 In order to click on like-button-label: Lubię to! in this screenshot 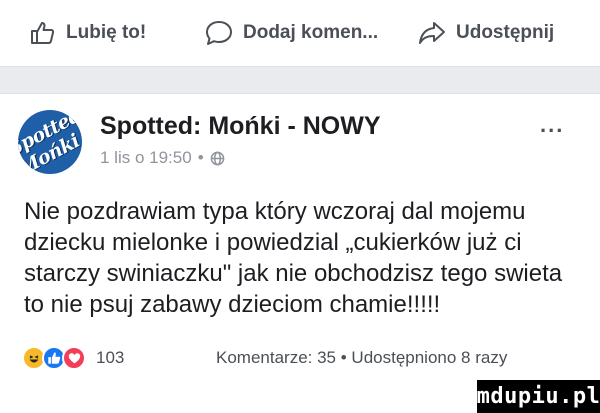, I will do `click(106, 32)`.